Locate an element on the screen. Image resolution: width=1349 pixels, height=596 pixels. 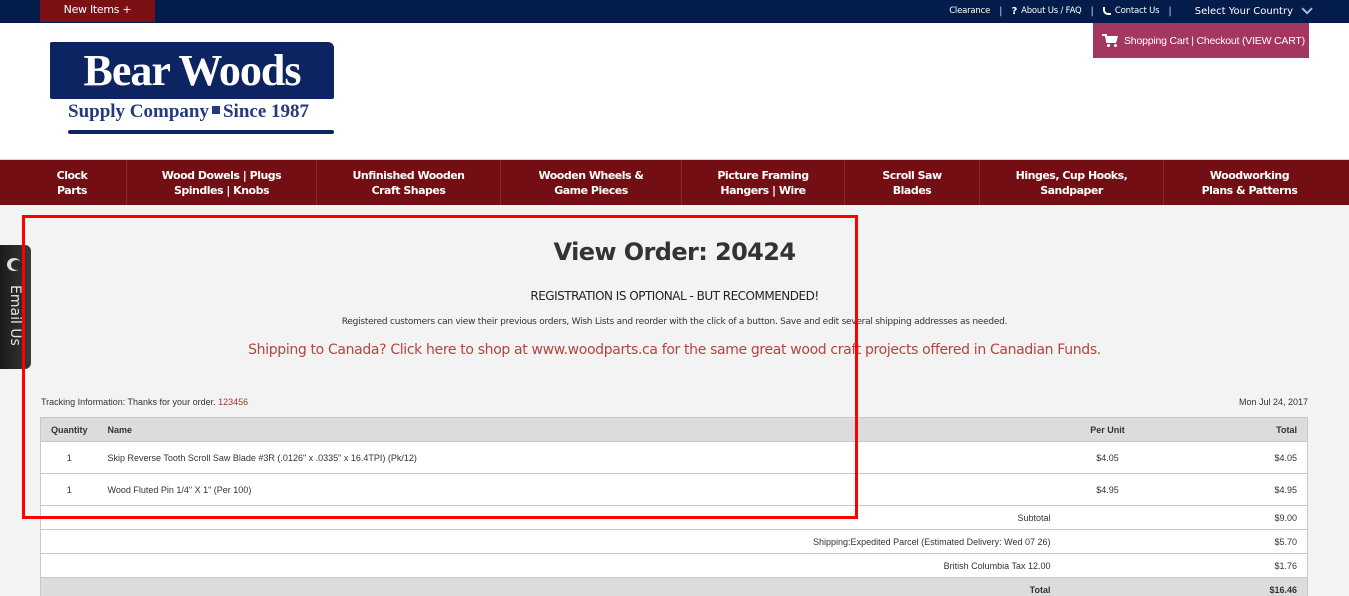
logo-subtitle-right: Since 1987 is located at coordinates (266, 111).